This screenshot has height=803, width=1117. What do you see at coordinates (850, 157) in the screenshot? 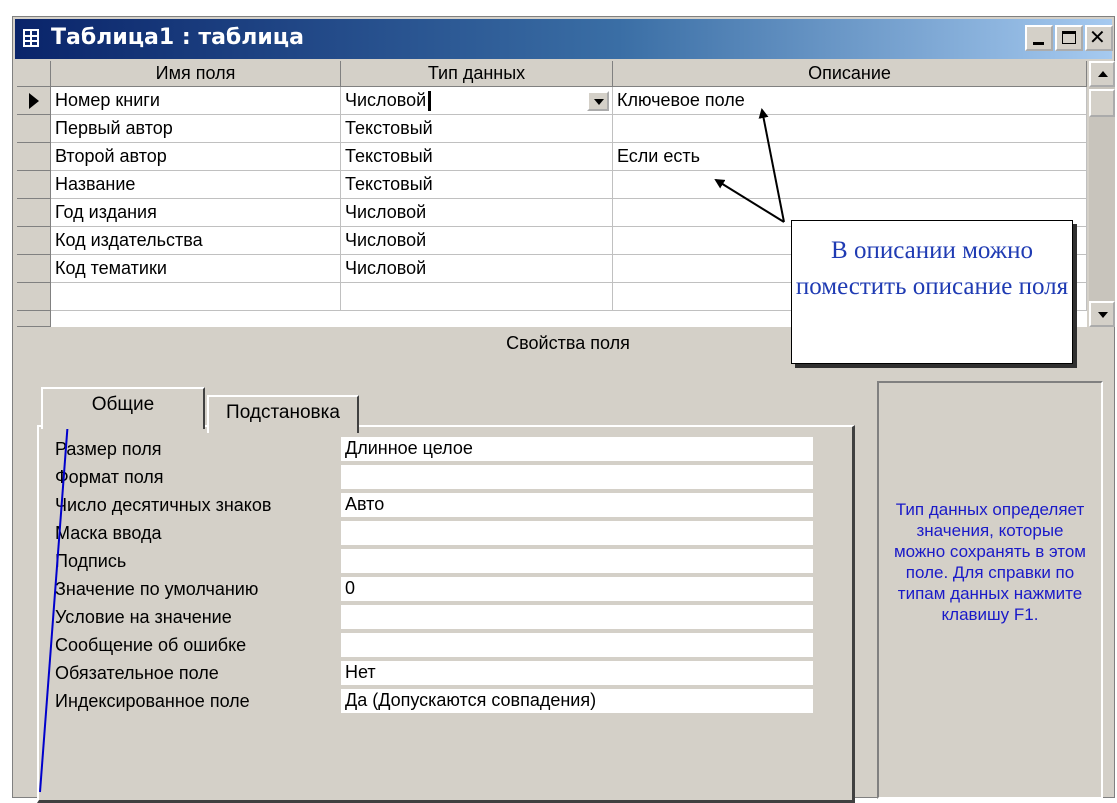
I see `description-cell: Если есть` at bounding box center [850, 157].